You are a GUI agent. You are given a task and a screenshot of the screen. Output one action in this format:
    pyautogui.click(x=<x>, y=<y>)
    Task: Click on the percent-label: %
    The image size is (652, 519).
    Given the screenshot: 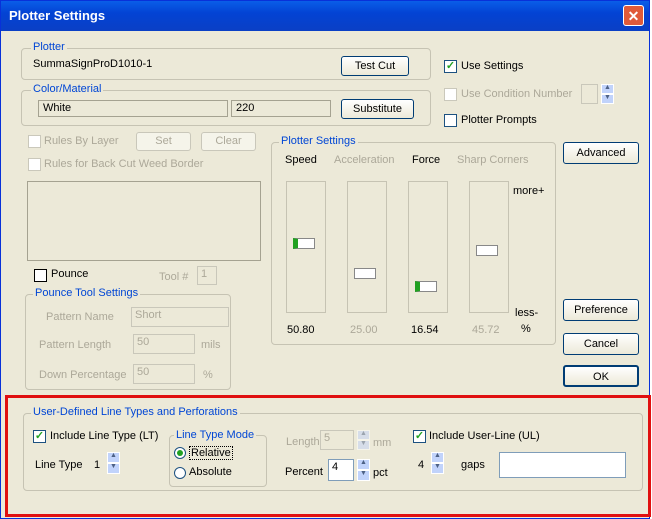 What is the action you would take?
    pyautogui.click(x=526, y=329)
    